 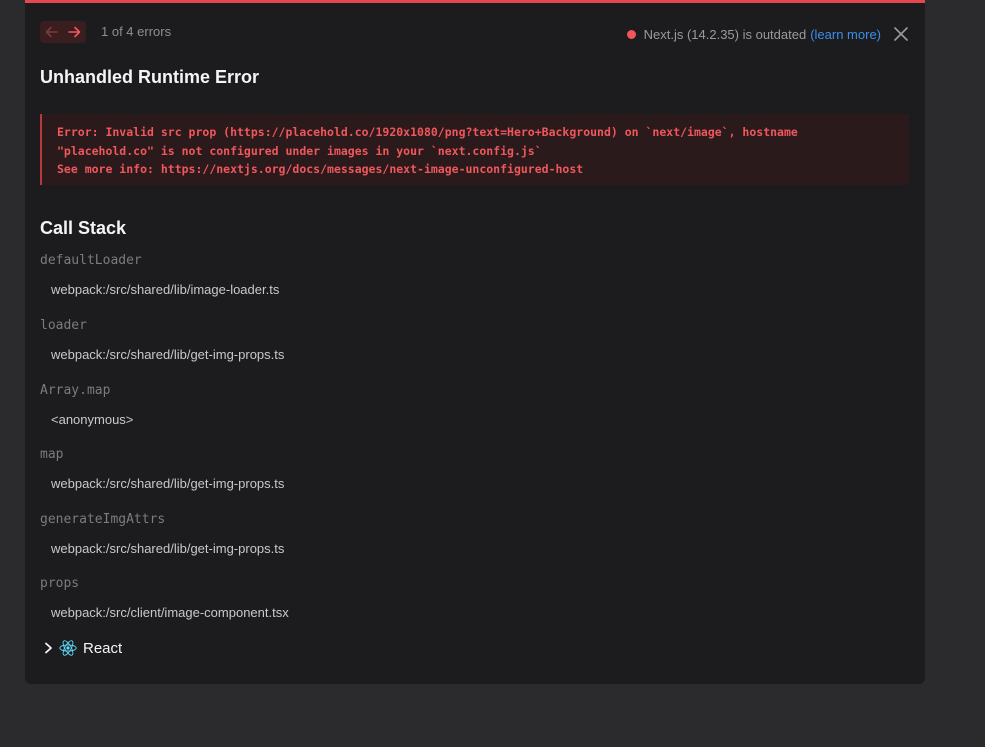 I want to click on arrow-left-icon, so click(x=51, y=32).